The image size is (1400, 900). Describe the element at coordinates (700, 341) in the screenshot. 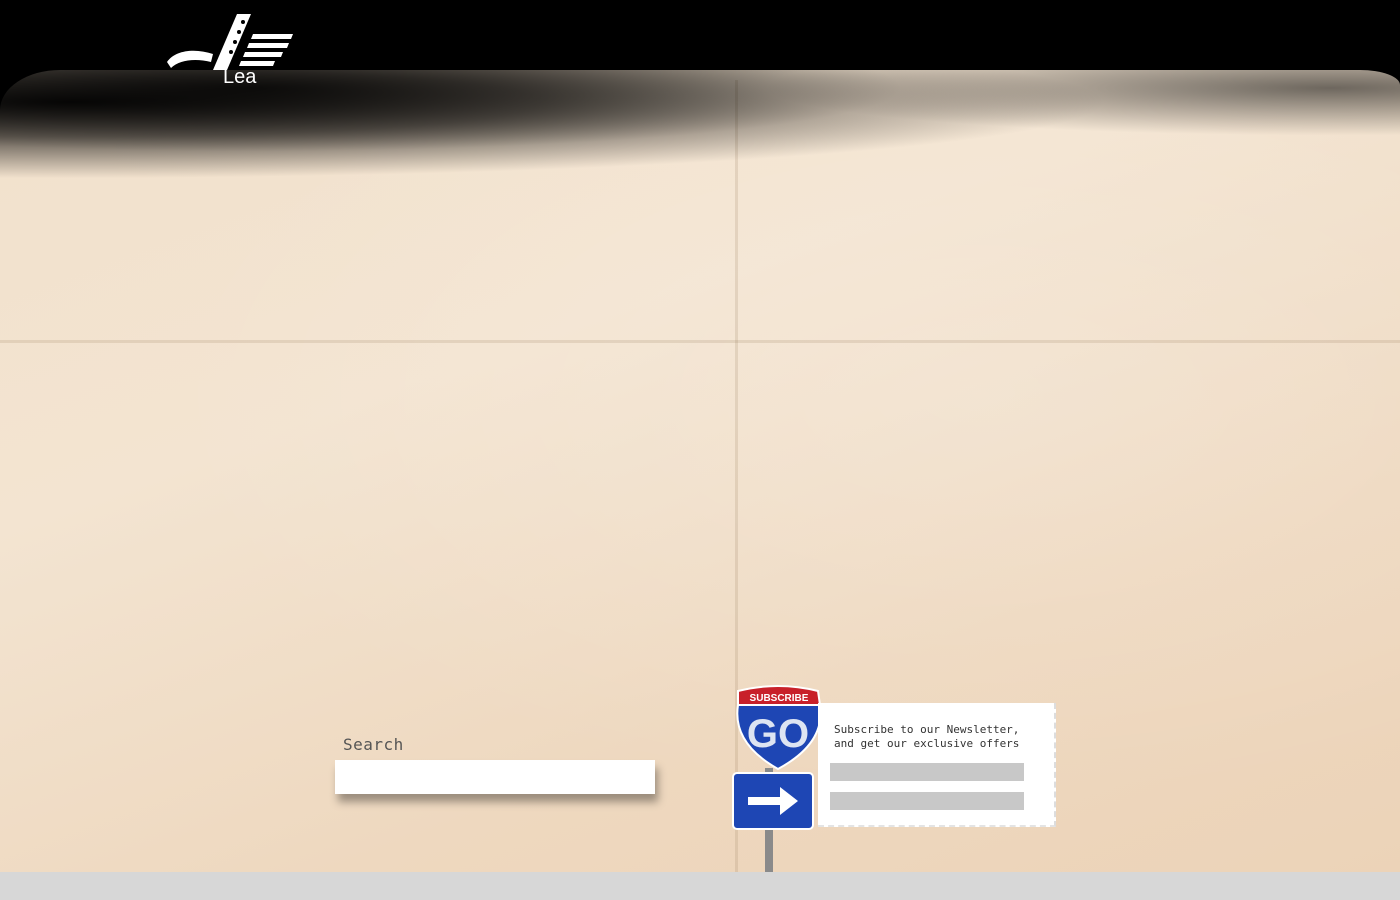

I see `fold-line-horizontal` at that location.